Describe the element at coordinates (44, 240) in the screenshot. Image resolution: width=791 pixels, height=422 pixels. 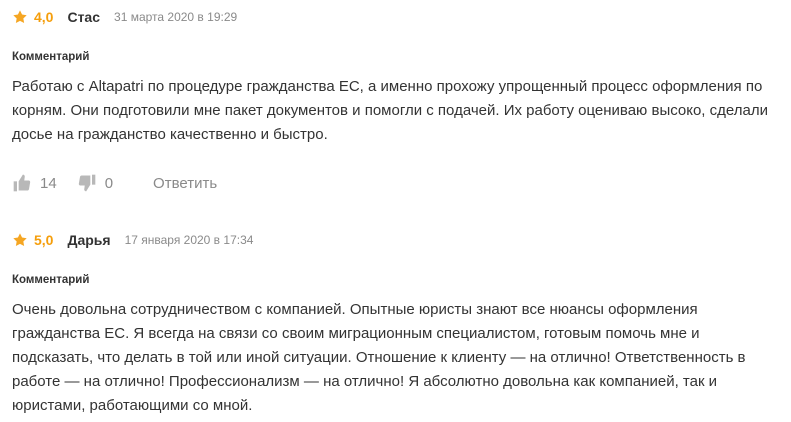
I see `rating-value: 5,0` at that location.